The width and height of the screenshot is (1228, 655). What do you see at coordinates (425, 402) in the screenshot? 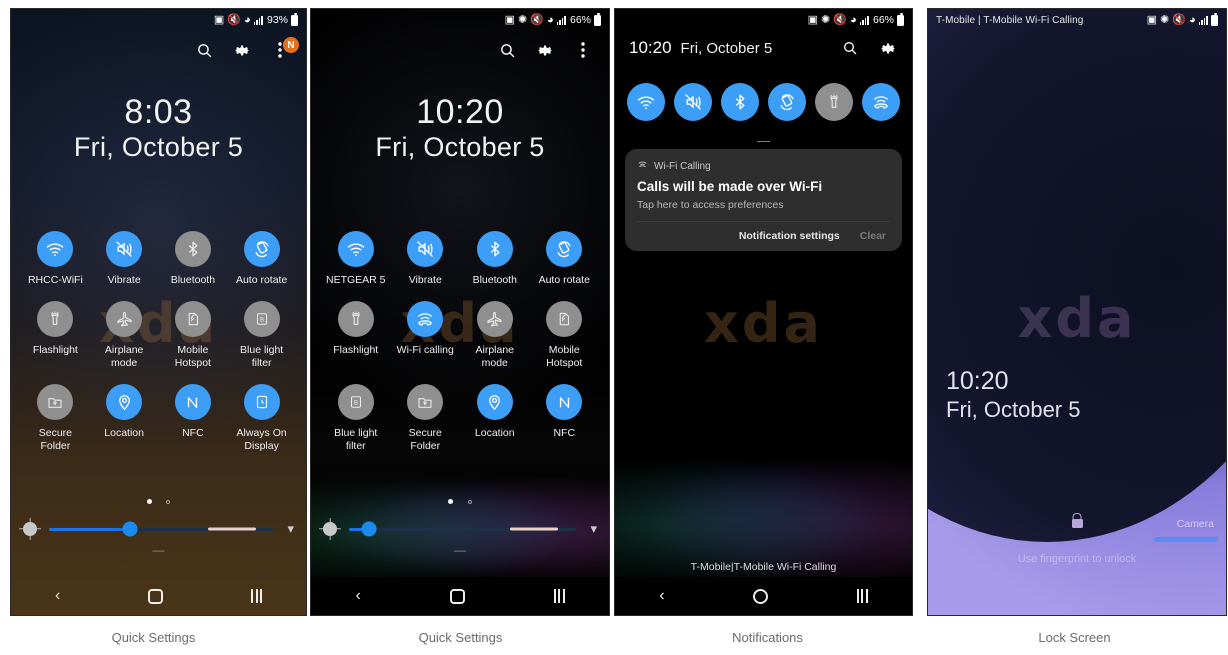
I see `secure-folder-icon` at bounding box center [425, 402].